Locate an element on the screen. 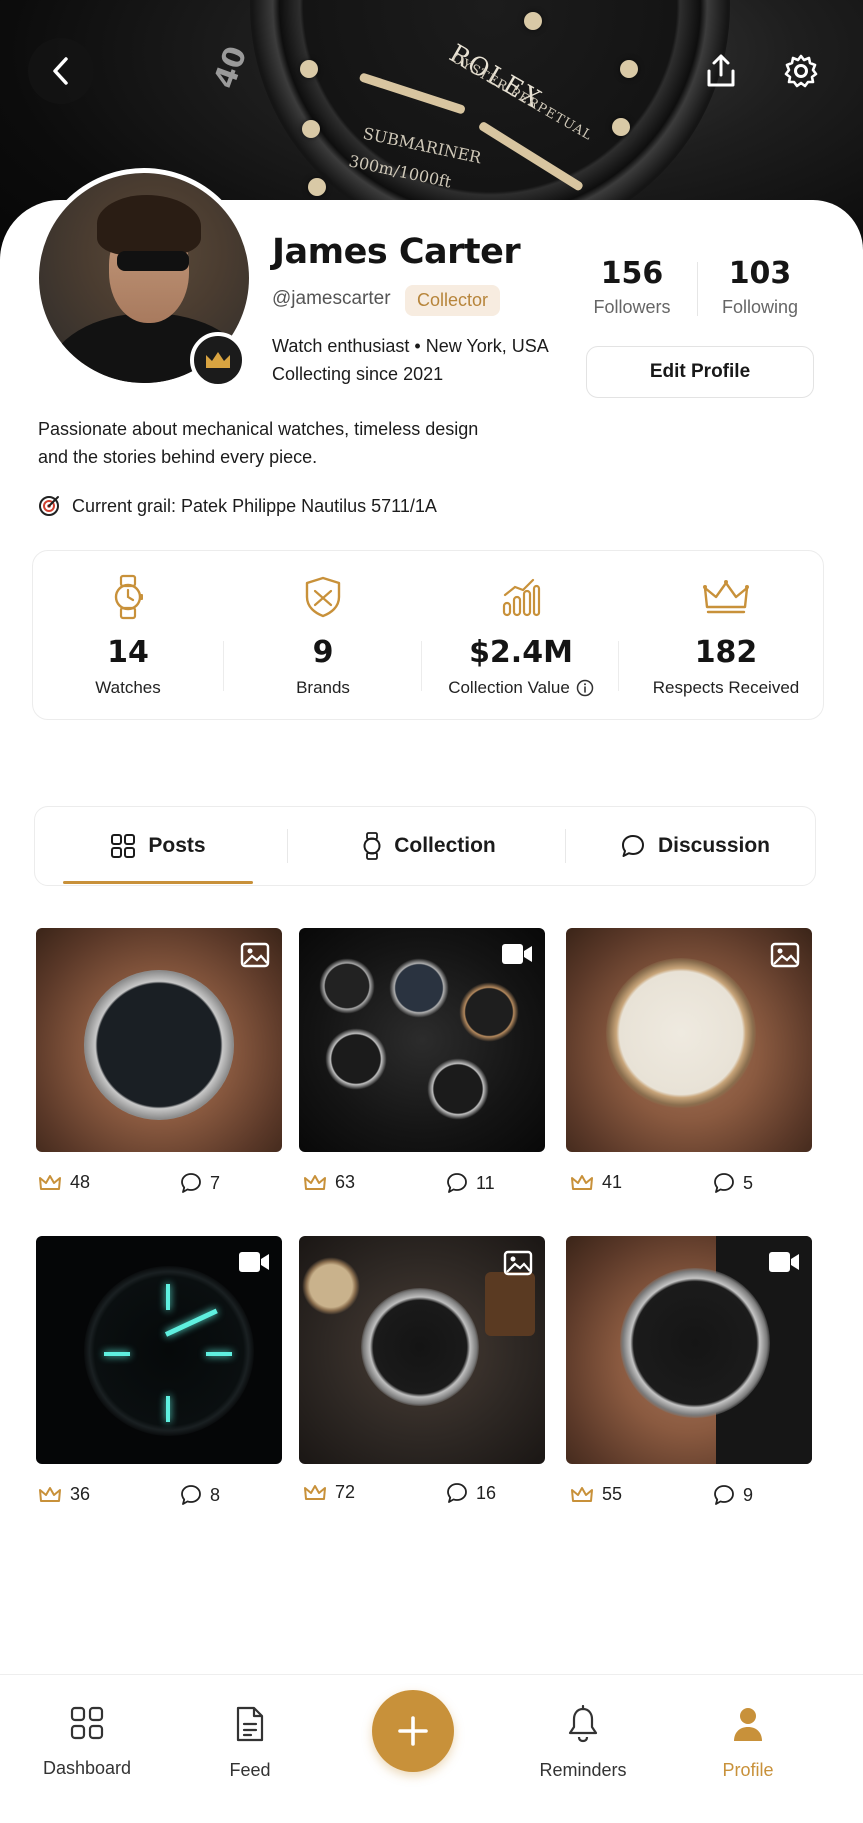 Image resolution: width=863 pixels, height=1823 pixels. role-badge: Collector is located at coordinates (453, 300).